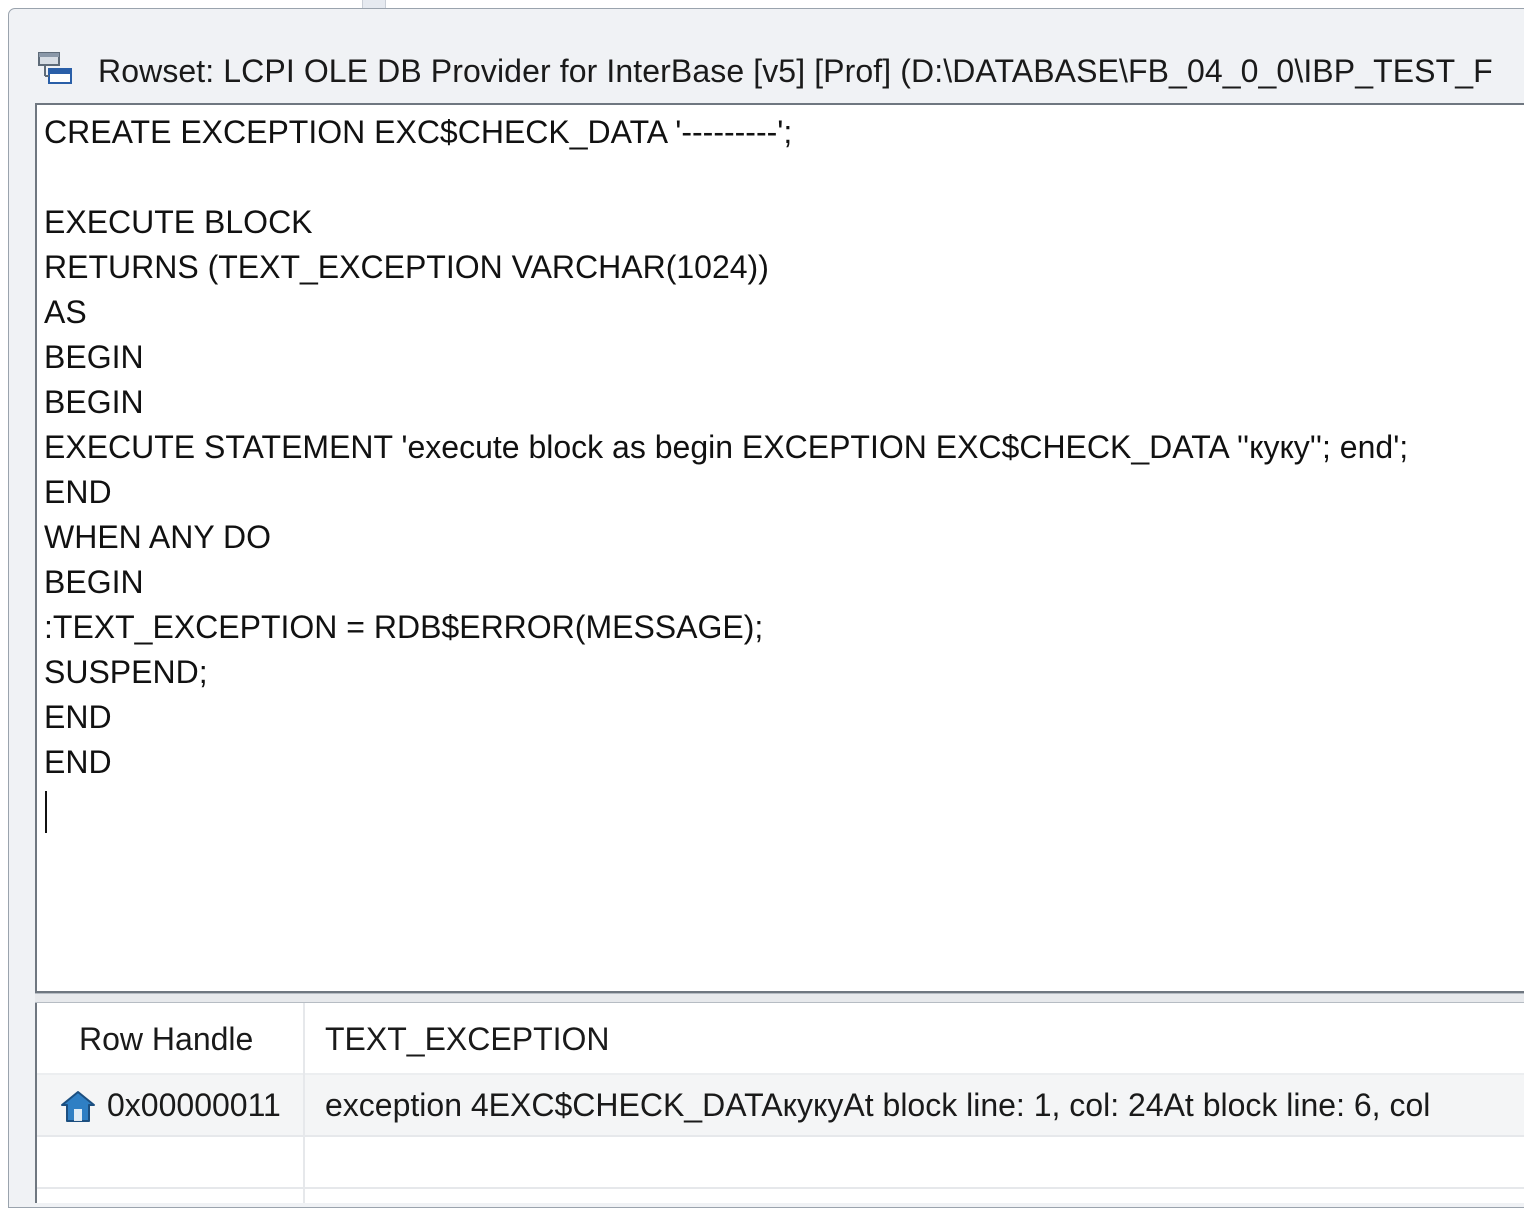 The height and width of the screenshot is (1208, 1524). Describe the element at coordinates (55, 69) in the screenshot. I see `database-window-icon` at that location.